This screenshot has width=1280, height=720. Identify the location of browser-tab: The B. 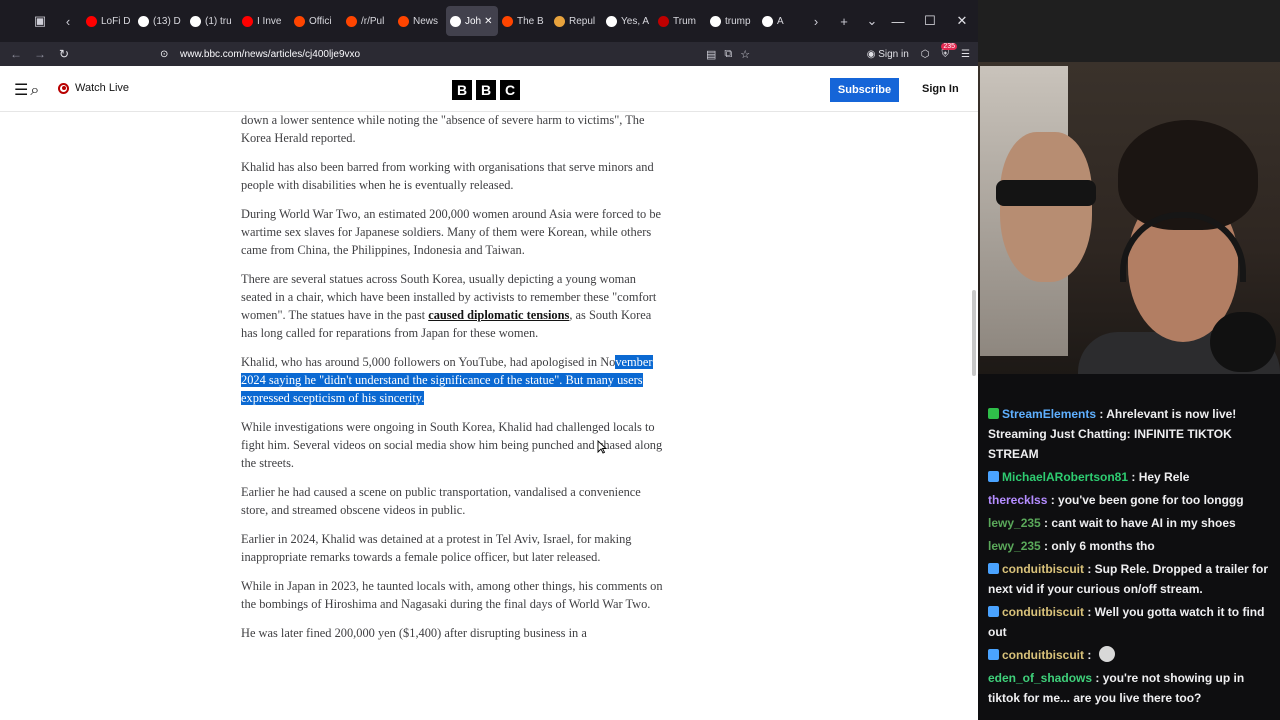
(524, 21).